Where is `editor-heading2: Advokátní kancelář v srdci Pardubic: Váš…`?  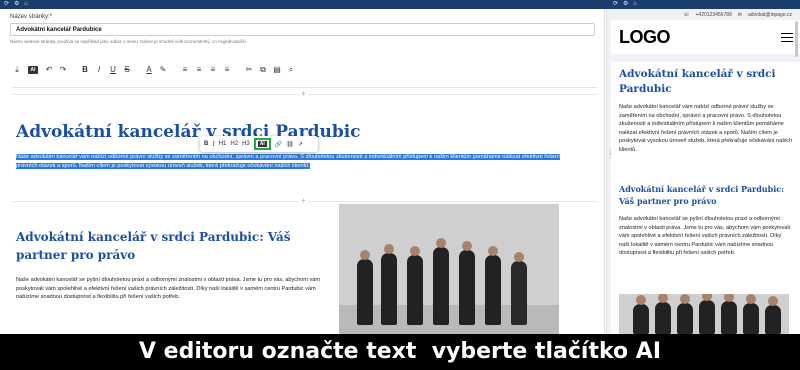 editor-heading2: Advokátní kancelář v srdci Pardubic: Váš… is located at coordinates (166, 246).